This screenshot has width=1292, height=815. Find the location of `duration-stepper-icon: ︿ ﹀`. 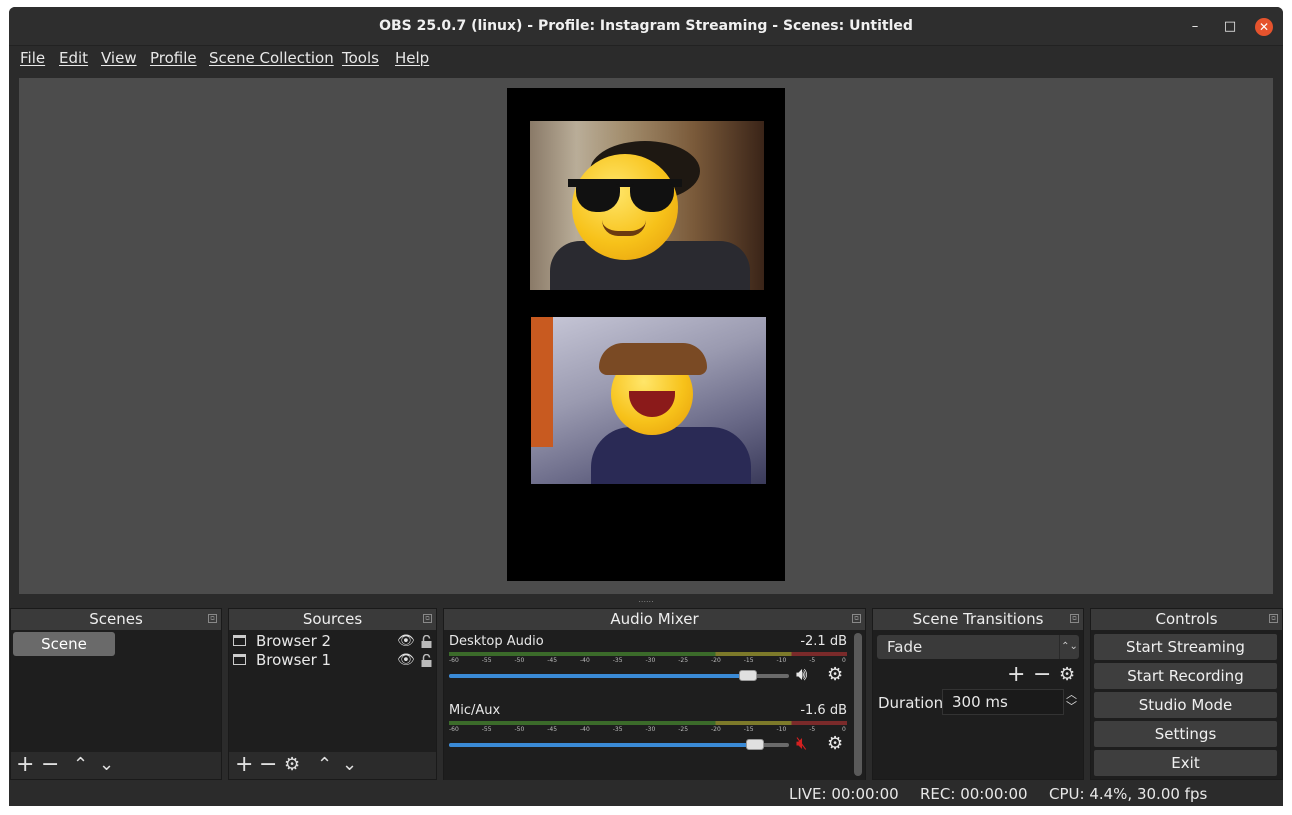

duration-stepper-icon: ︿ ﹀ is located at coordinates (1071, 701).